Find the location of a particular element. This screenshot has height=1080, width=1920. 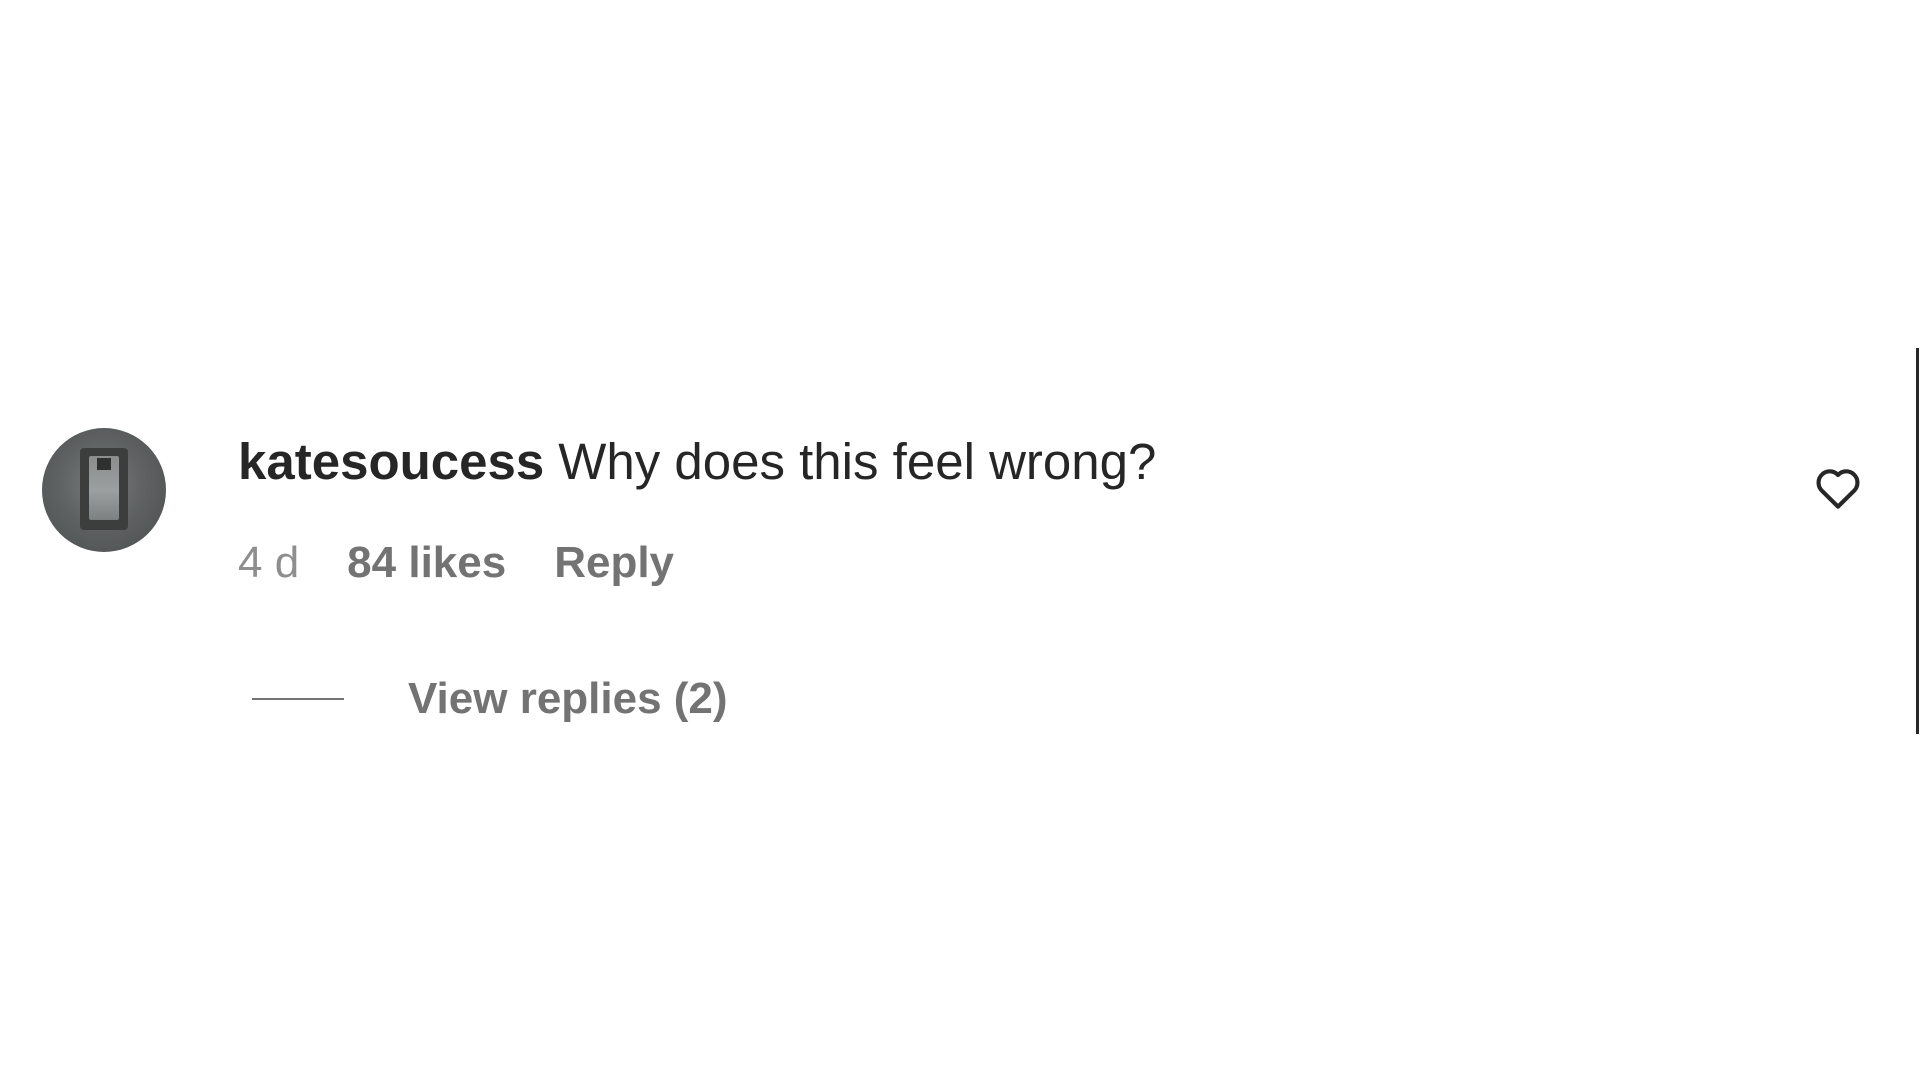

likes-count-link: 84 likes is located at coordinates (426, 562).